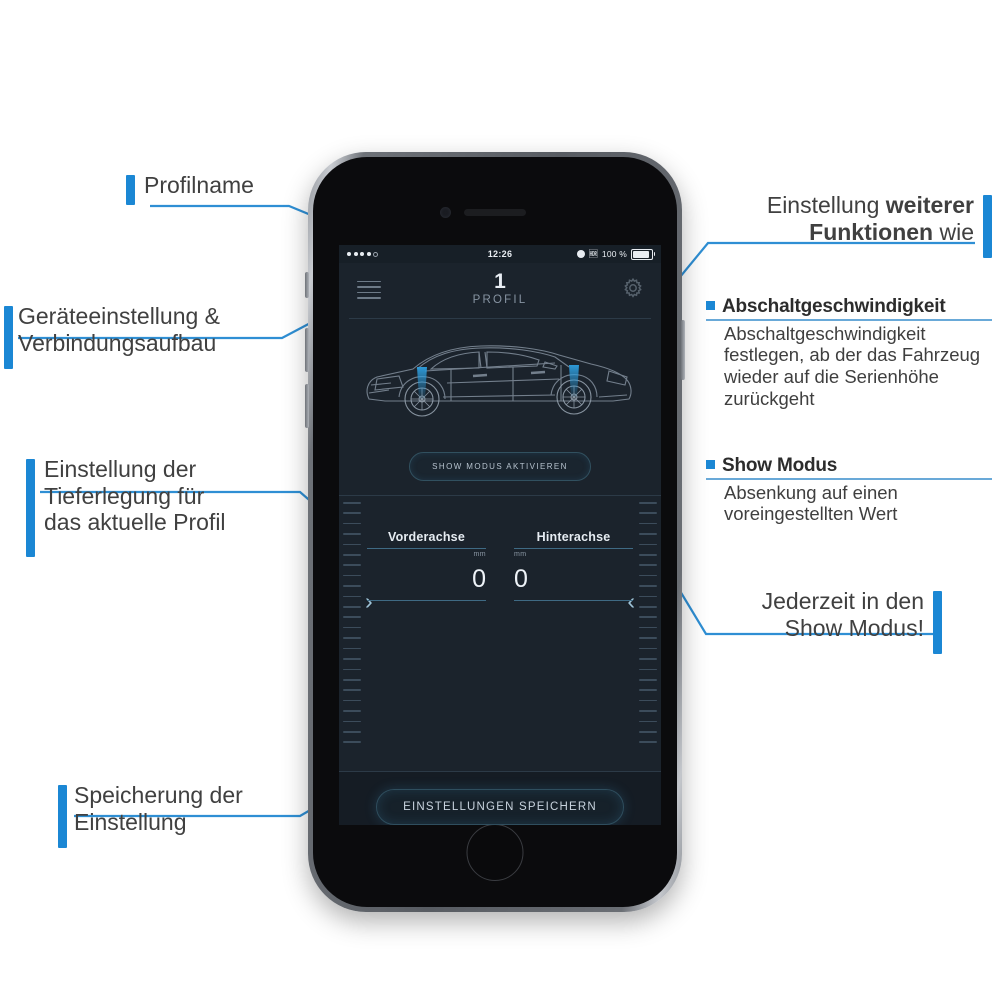  What do you see at coordinates (826, 205) in the screenshot?
I see `more-functions-line1-normal: Einstellung` at bounding box center [826, 205].